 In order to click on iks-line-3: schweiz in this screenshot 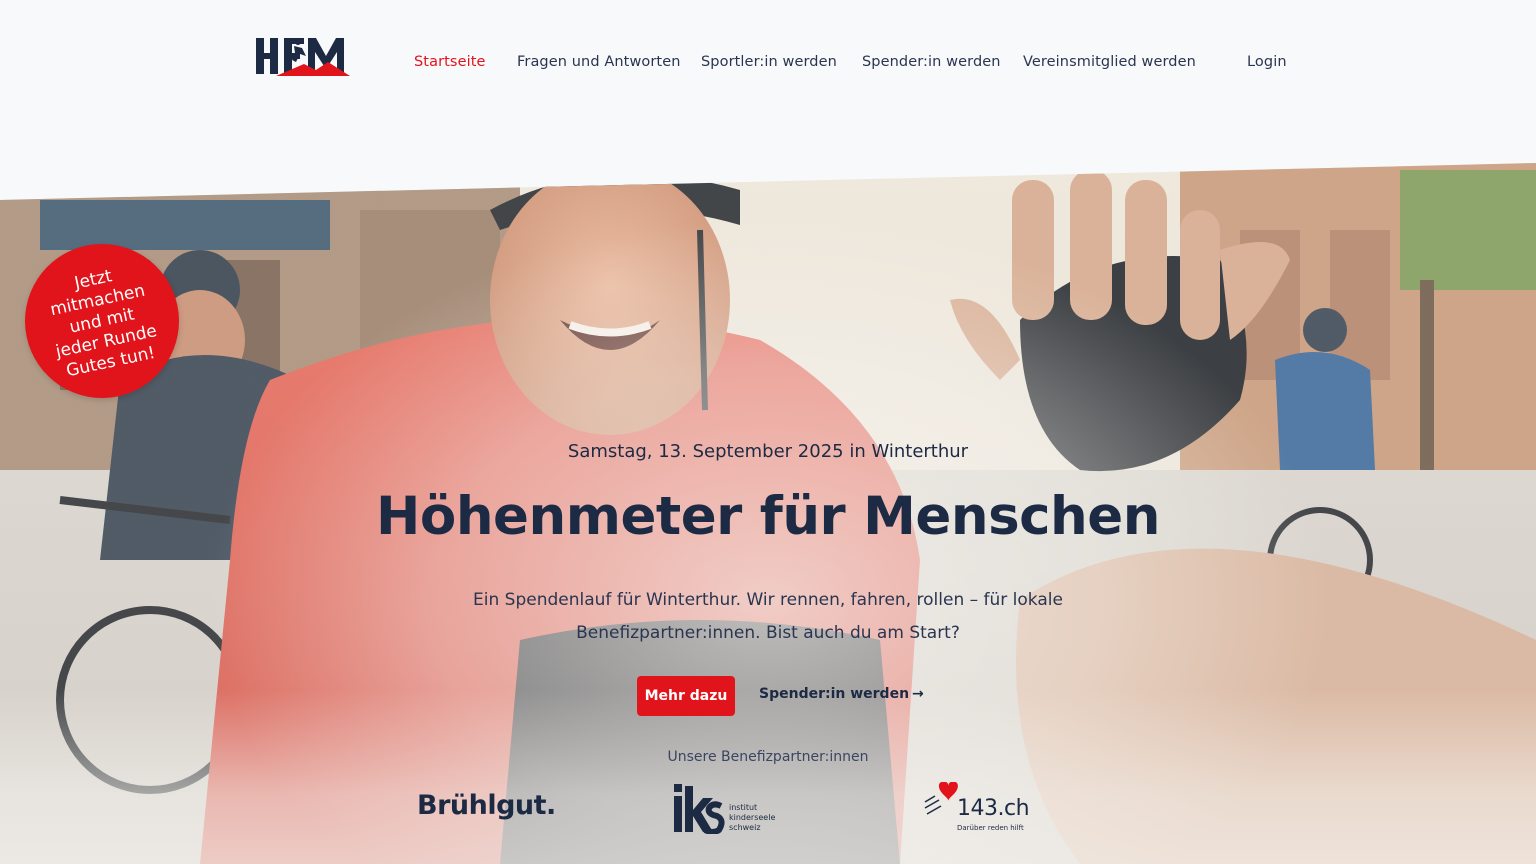, I will do `click(745, 827)`.